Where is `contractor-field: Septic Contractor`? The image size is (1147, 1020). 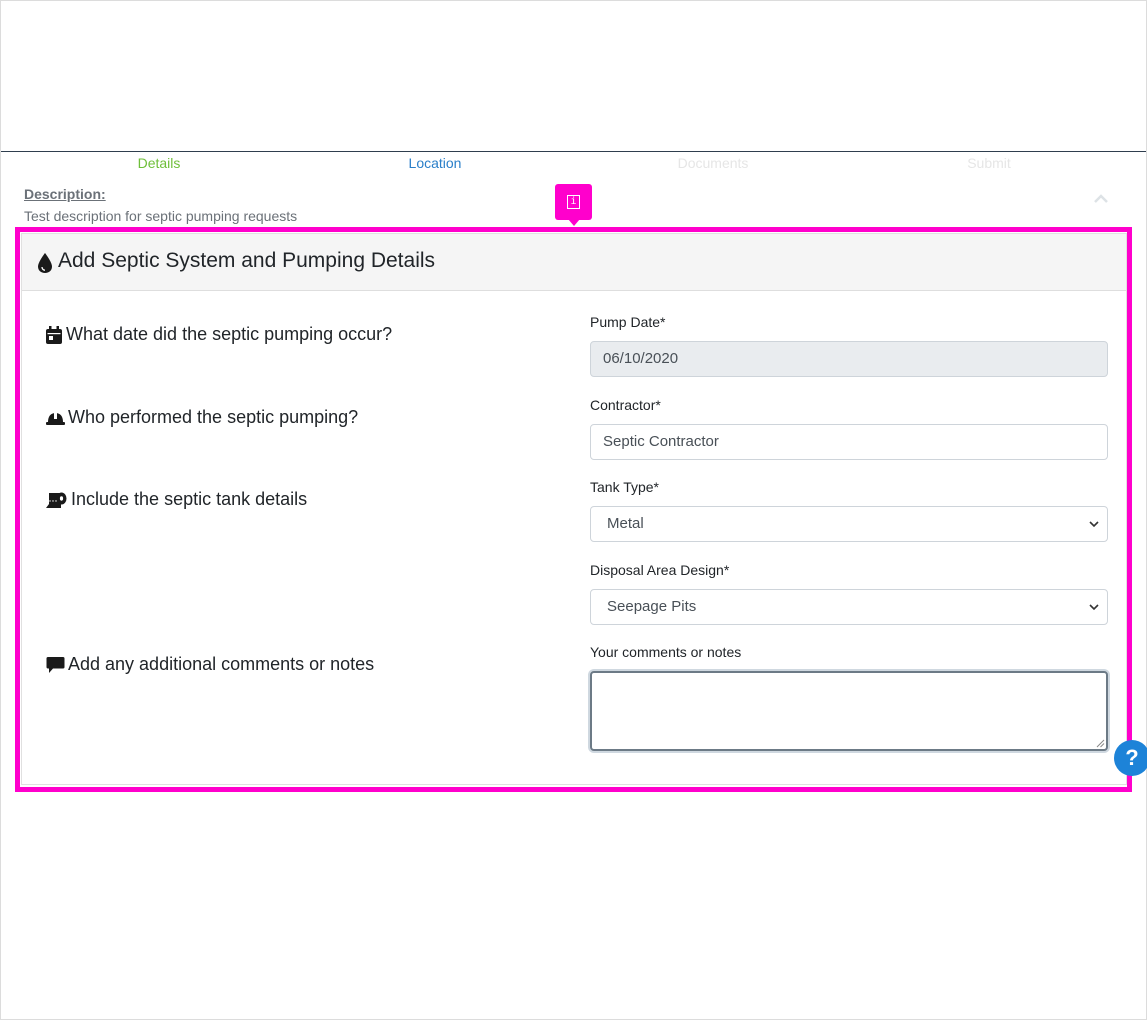
contractor-field: Septic Contractor is located at coordinates (849, 442).